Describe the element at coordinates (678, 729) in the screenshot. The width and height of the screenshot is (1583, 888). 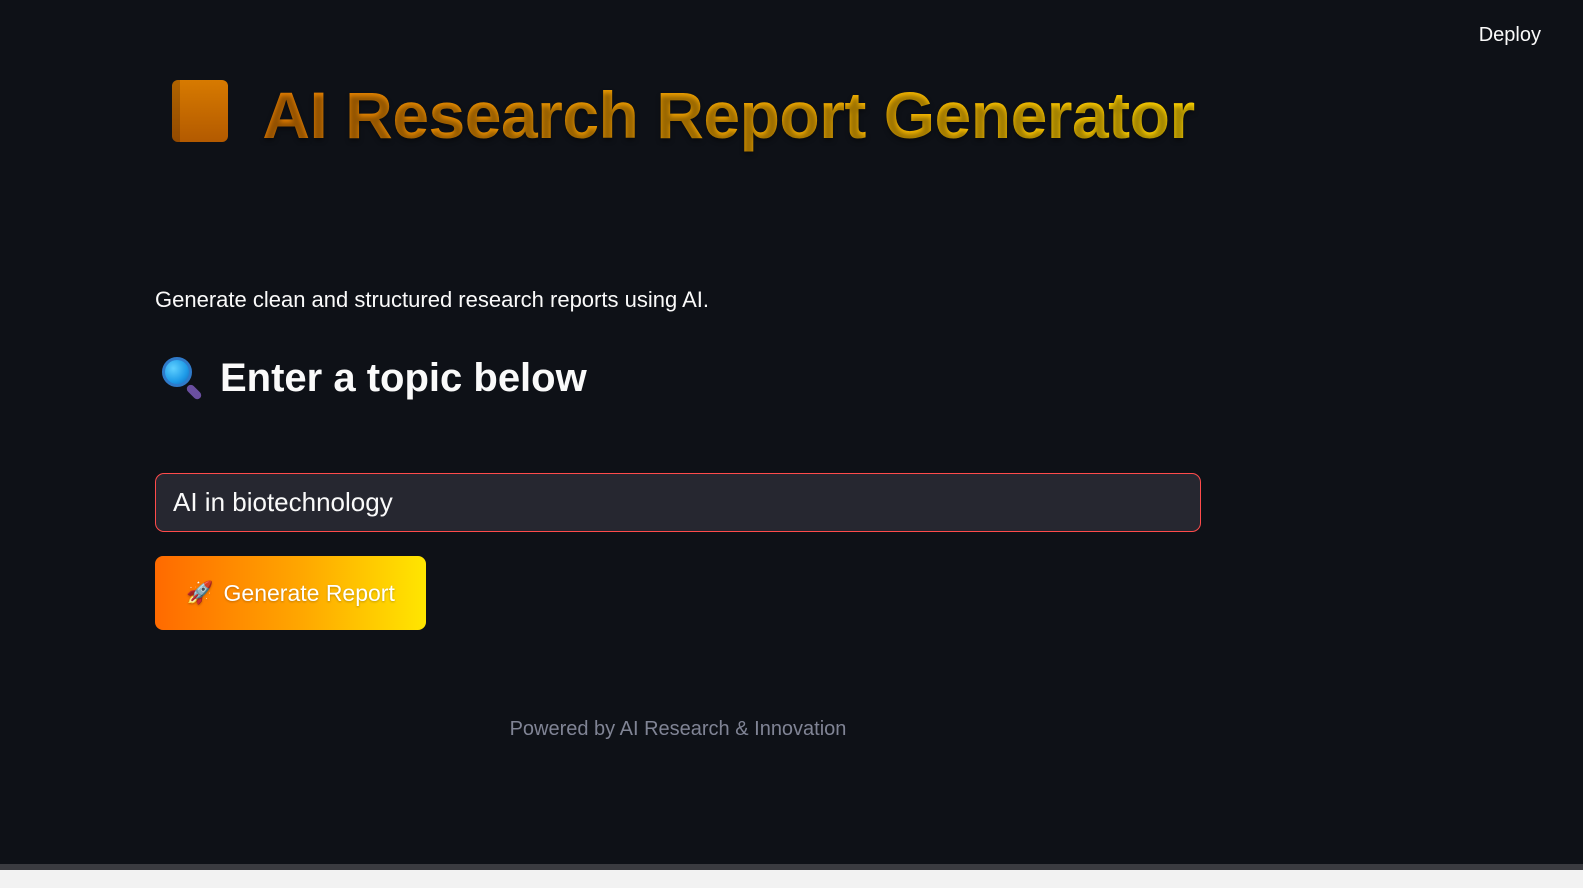
I see `footer-text: Powered by AI Research & Innovation` at that location.